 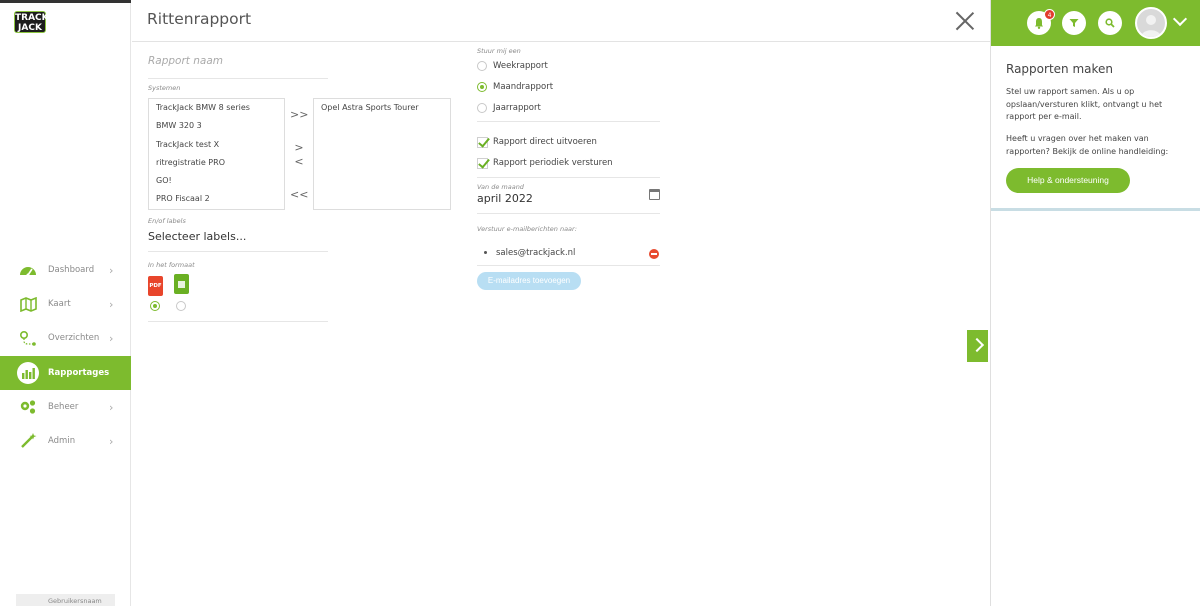 I want to click on remove-email-icon, so click(x=654, y=254).